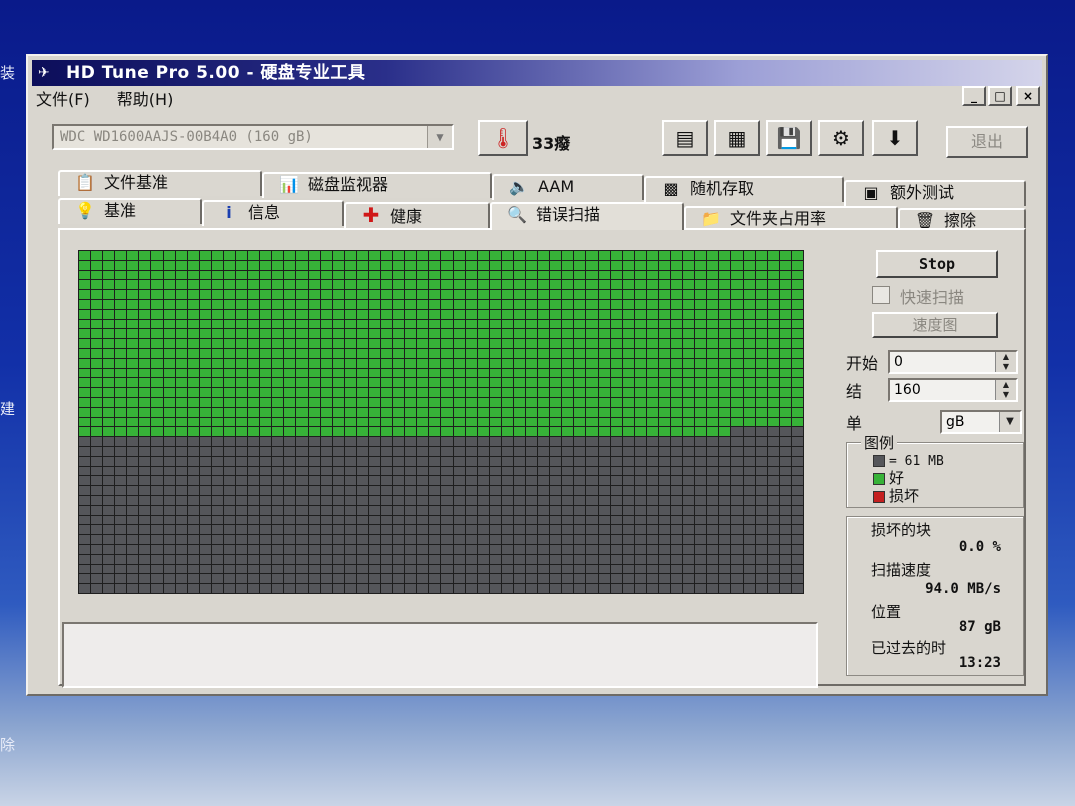  I want to click on start-spinner: 0 ▲ ▼, so click(953, 362).